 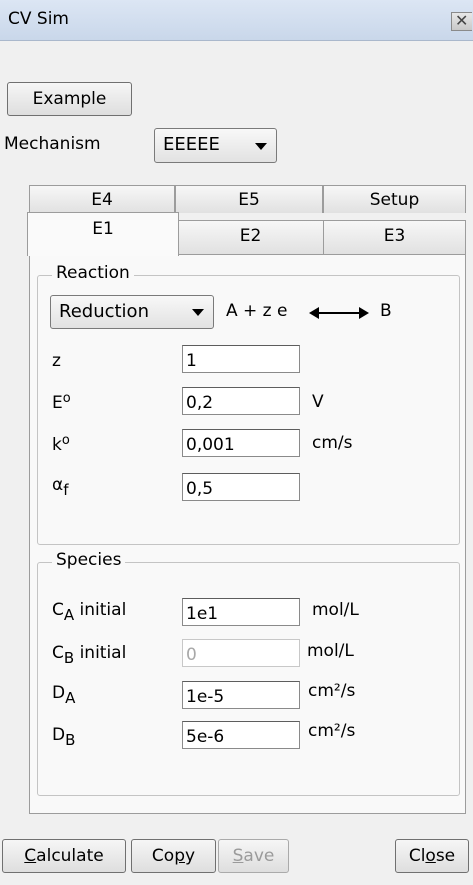 I want to click on ca-label-sub: A, so click(x=69, y=615).